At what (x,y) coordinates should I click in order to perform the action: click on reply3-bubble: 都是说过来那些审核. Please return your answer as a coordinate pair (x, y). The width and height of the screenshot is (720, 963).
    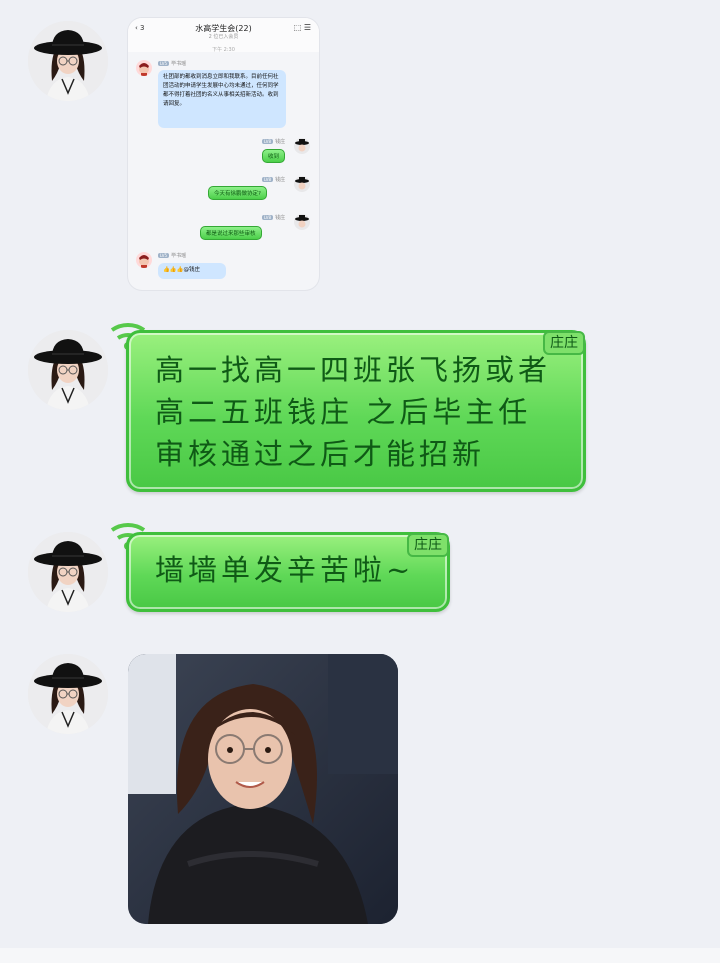
    Looking at the image, I should click on (231, 233).